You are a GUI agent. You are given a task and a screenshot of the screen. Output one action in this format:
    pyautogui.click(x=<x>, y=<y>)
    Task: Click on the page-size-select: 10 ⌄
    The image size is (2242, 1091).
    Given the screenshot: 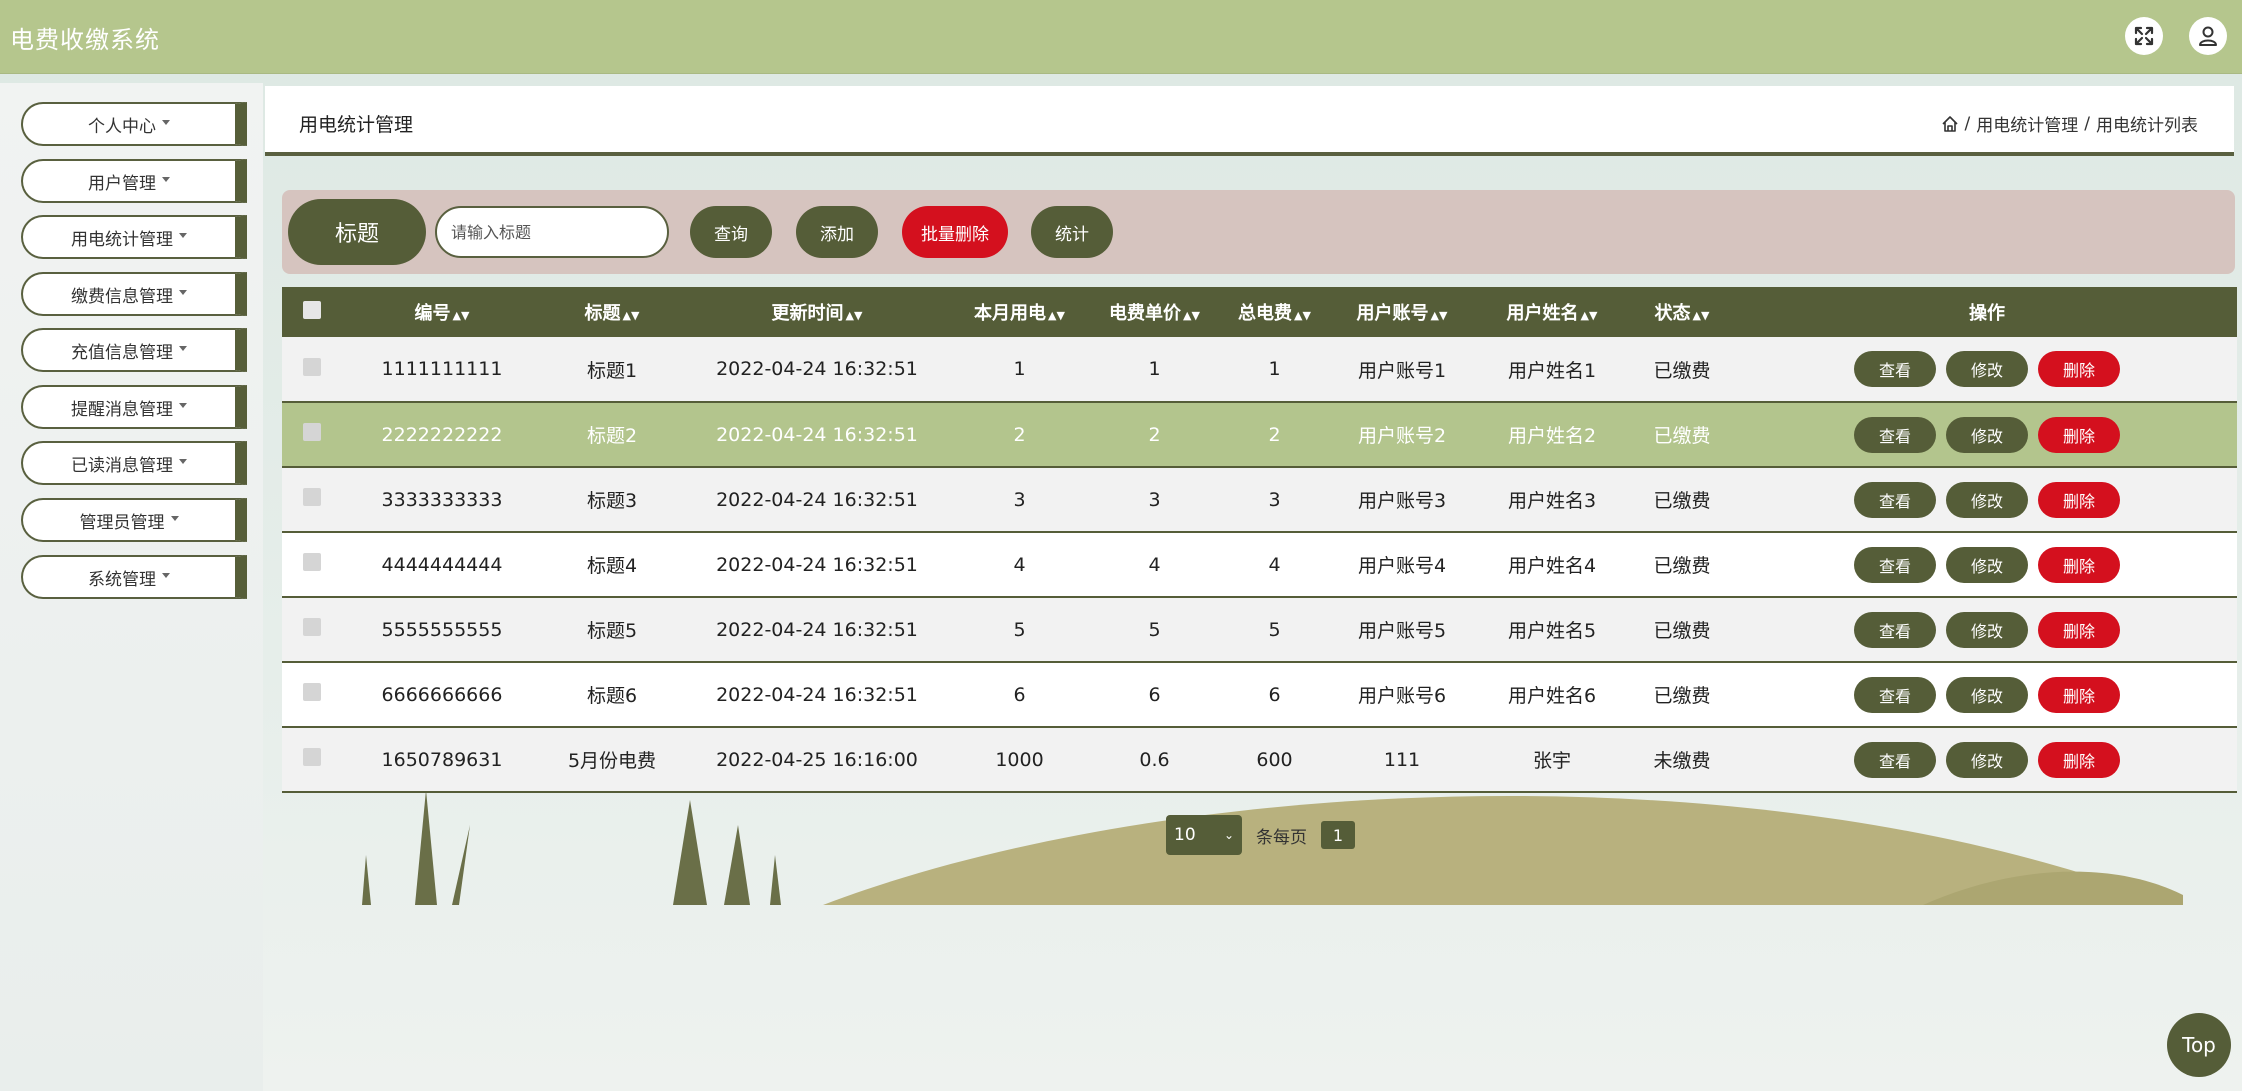 What is the action you would take?
    pyautogui.click(x=1204, y=835)
    